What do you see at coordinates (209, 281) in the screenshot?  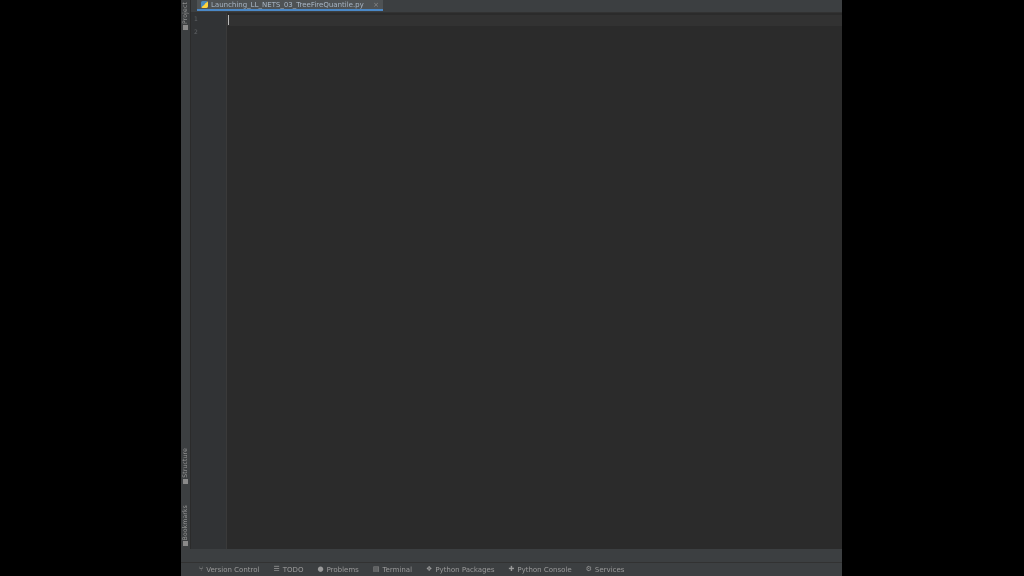 I see `line-number-gutter: 1 2` at bounding box center [209, 281].